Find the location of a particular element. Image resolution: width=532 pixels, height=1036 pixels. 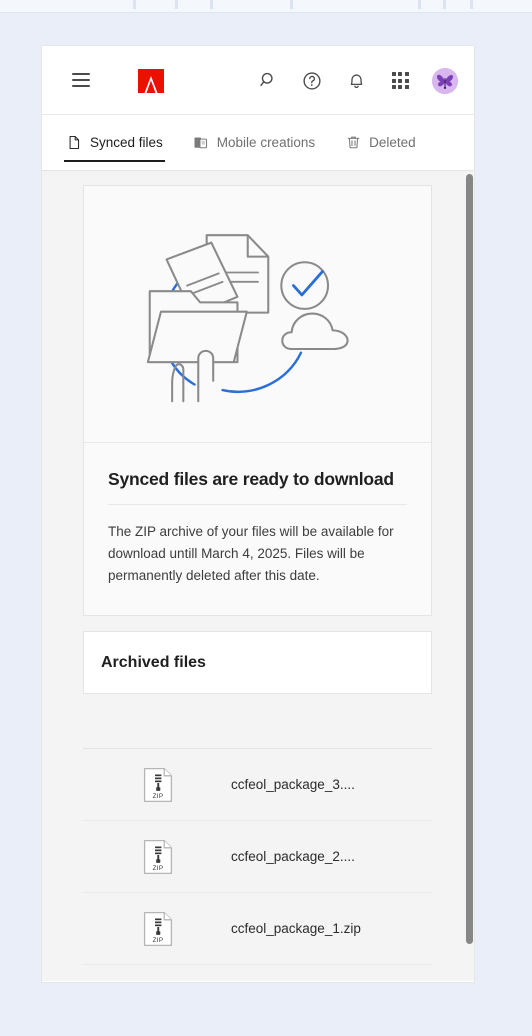

divider is located at coordinates (257, 504).